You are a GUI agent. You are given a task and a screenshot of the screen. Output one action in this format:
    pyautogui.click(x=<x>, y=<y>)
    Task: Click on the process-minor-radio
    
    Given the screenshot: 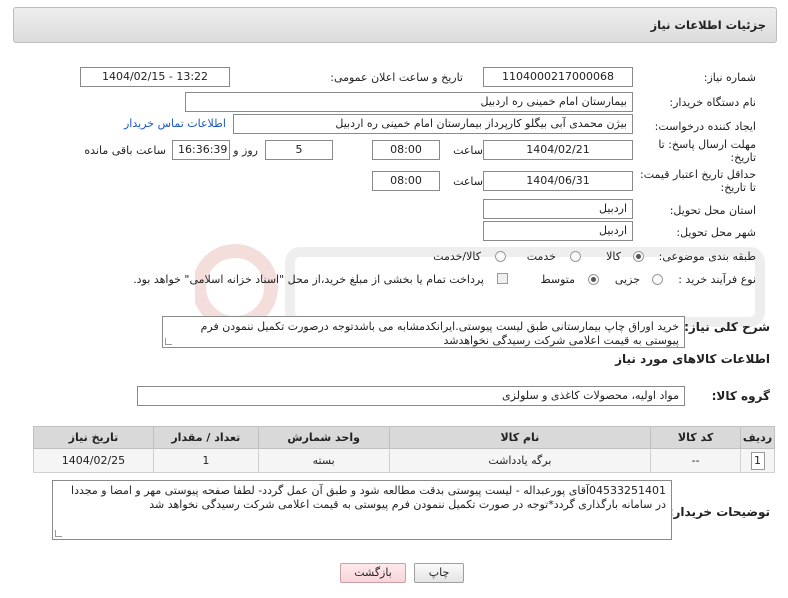 What is the action you would take?
    pyautogui.click(x=657, y=279)
    